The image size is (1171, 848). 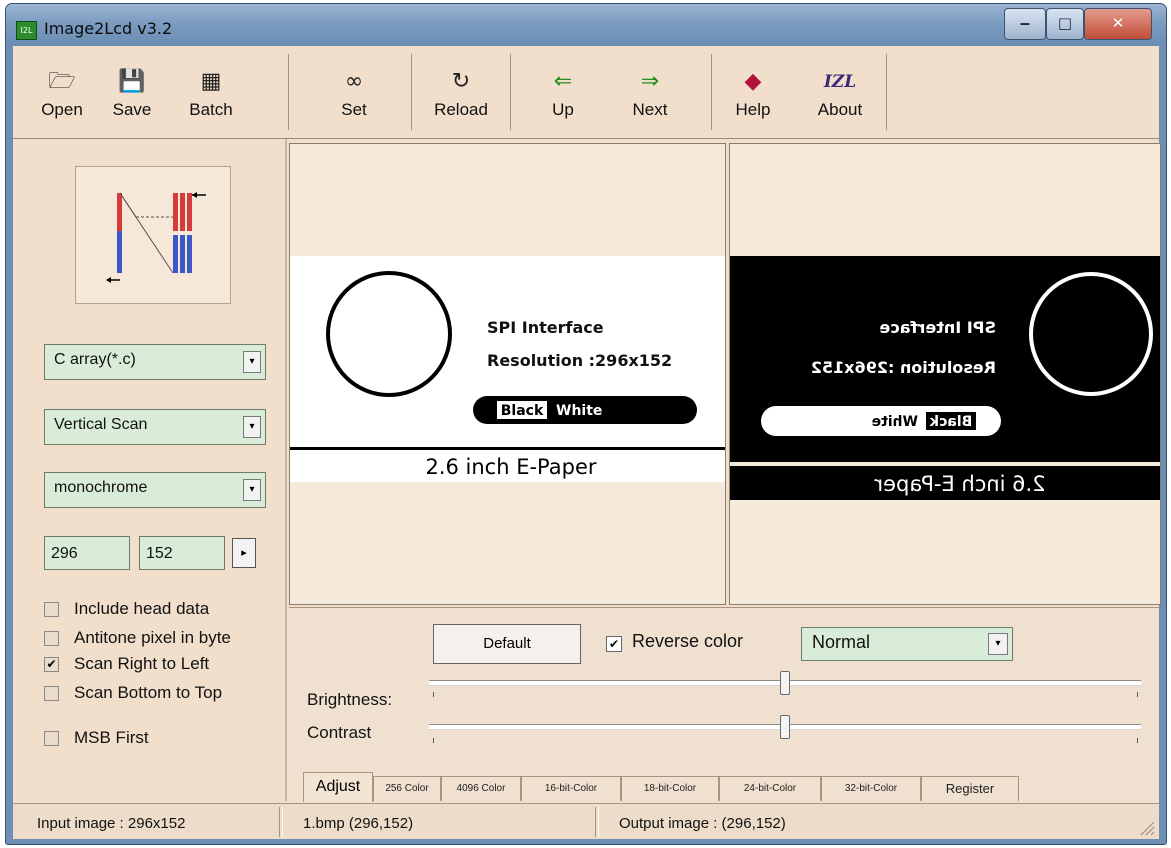 What do you see at coordinates (895, 422) in the screenshot?
I see `output-badge-white: White` at bounding box center [895, 422].